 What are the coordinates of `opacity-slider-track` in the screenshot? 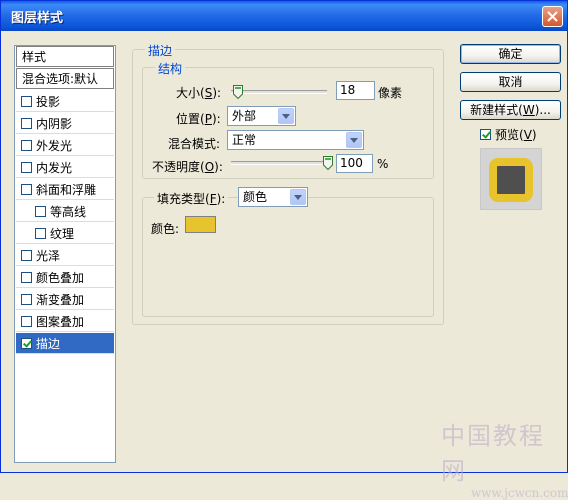 It's located at (279, 163).